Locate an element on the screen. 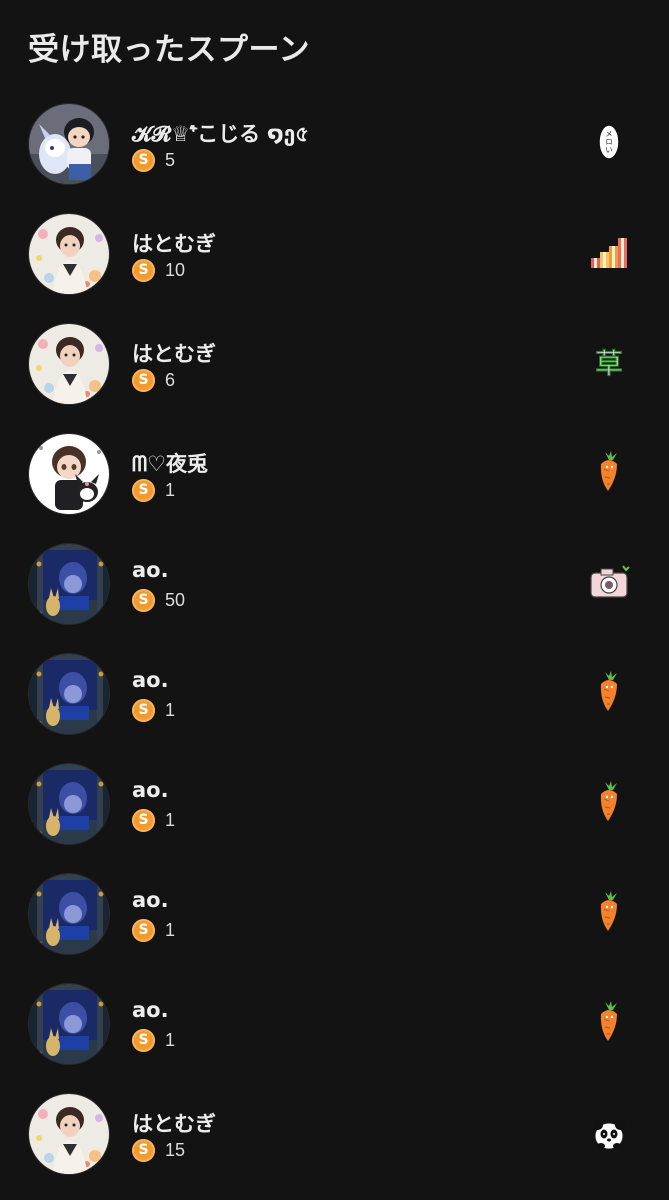 The height and width of the screenshot is (1200, 669). gift-row: はとむぎ S 10 is located at coordinates (334, 255).